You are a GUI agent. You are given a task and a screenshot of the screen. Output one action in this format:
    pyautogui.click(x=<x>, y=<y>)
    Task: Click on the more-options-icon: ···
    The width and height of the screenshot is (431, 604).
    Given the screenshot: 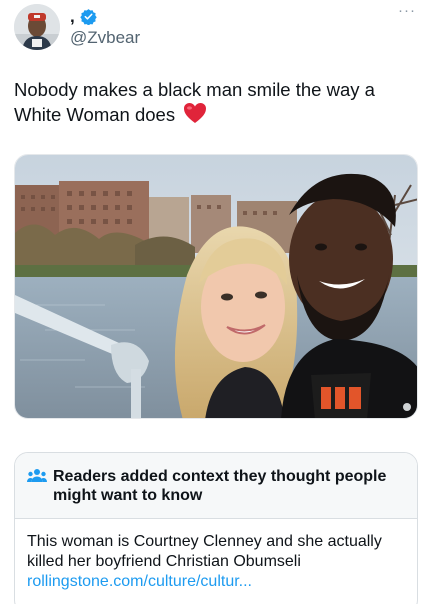 What is the action you would take?
    pyautogui.click(x=407, y=11)
    